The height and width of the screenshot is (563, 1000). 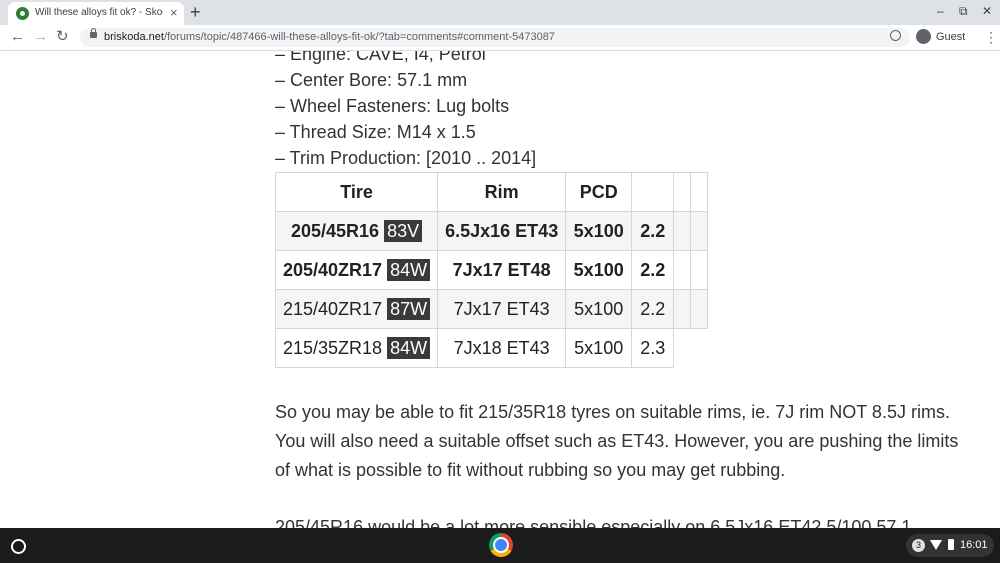 I want to click on new-tab-button: +, so click(x=195, y=12).